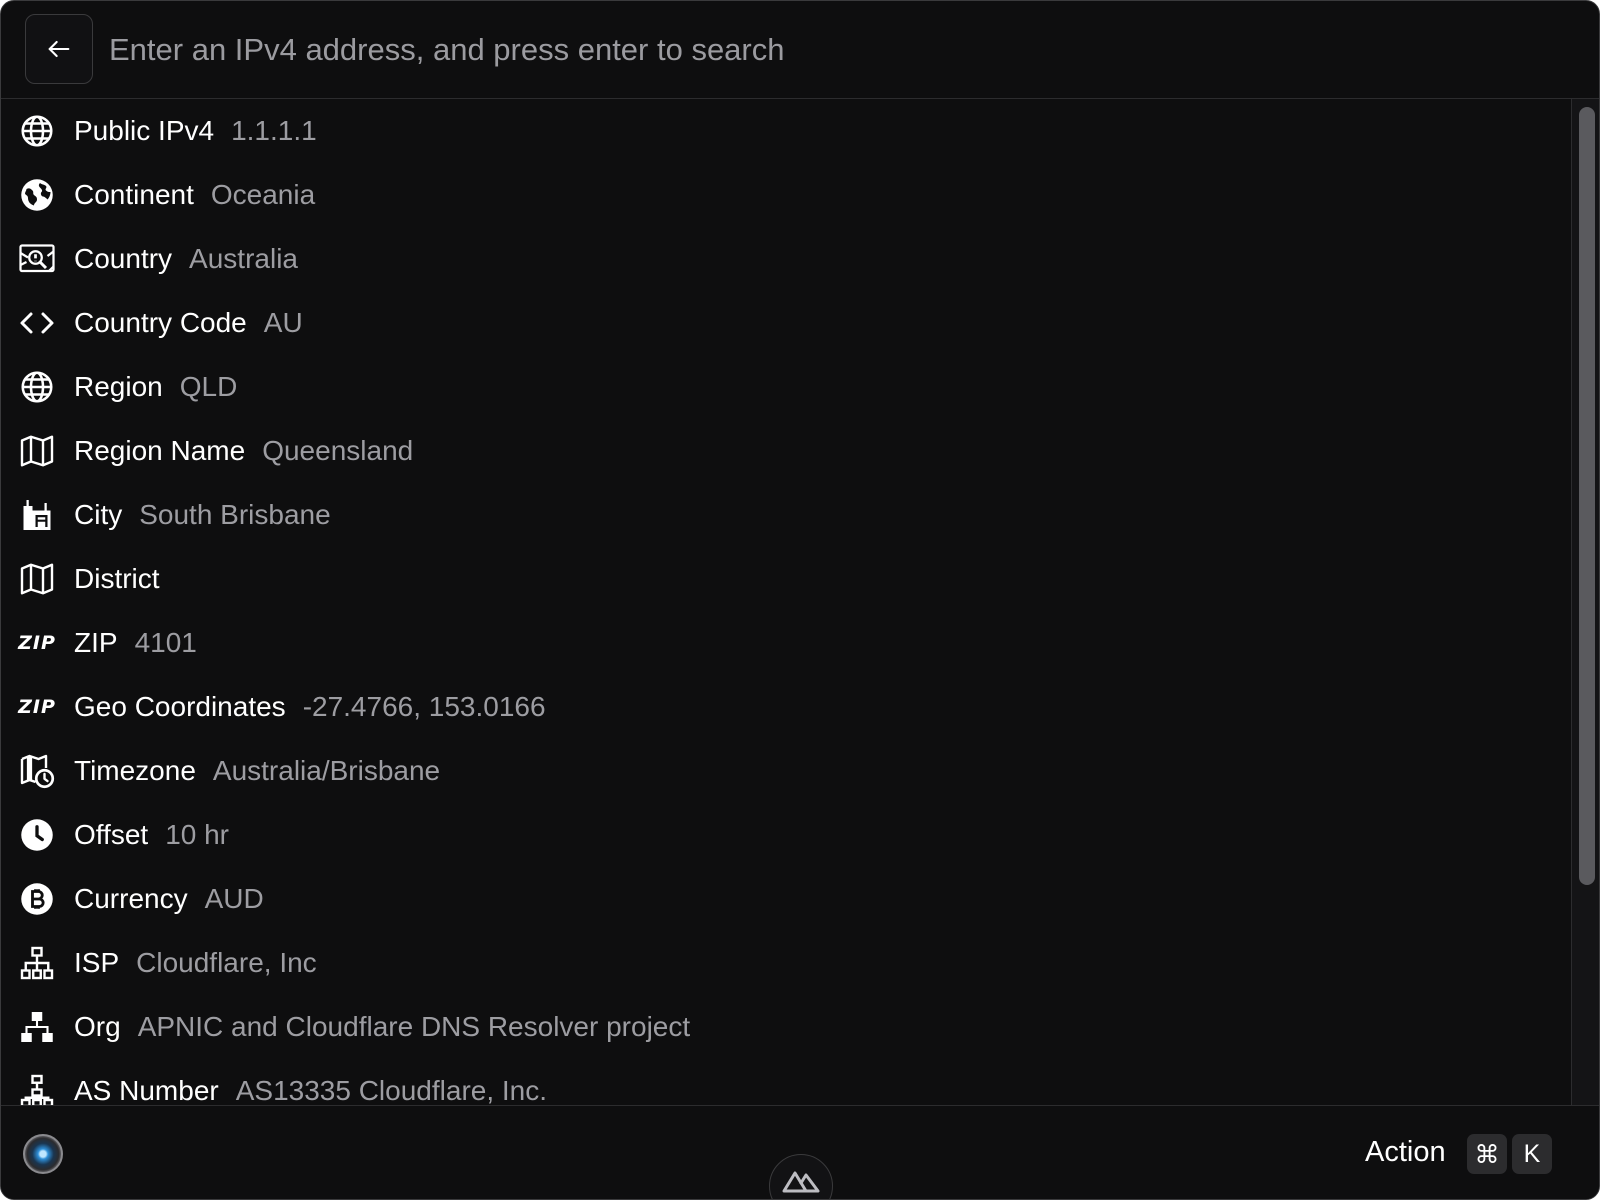  Describe the element at coordinates (243, 258) in the screenshot. I see `item-value: Australia` at that location.